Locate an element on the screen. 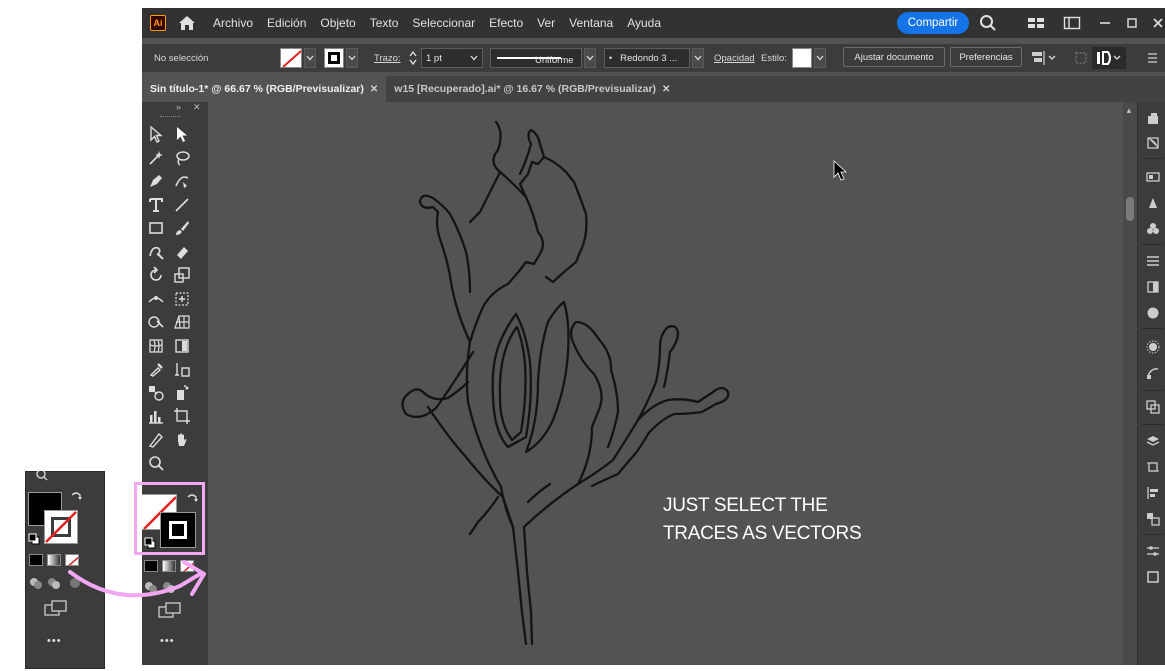 This screenshot has height=671, width=1165. scale-tool-icon is located at coordinates (182, 275).